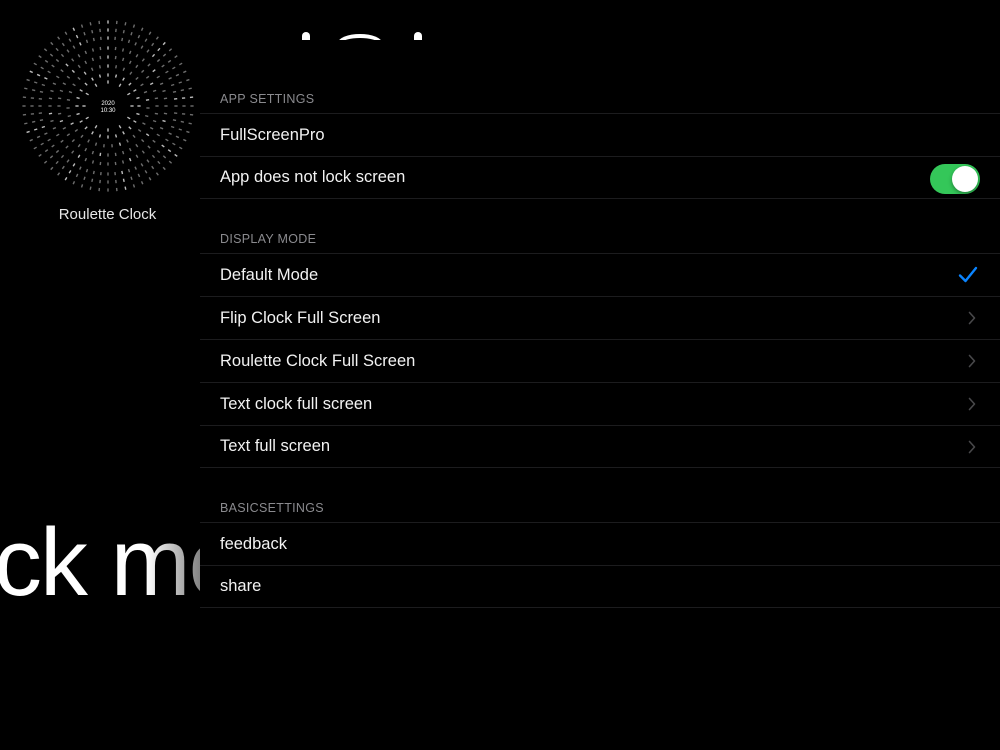 This screenshot has width=1000, height=750. Describe the element at coordinates (600, 543) in the screenshot. I see `row-feedback: feedback` at that location.